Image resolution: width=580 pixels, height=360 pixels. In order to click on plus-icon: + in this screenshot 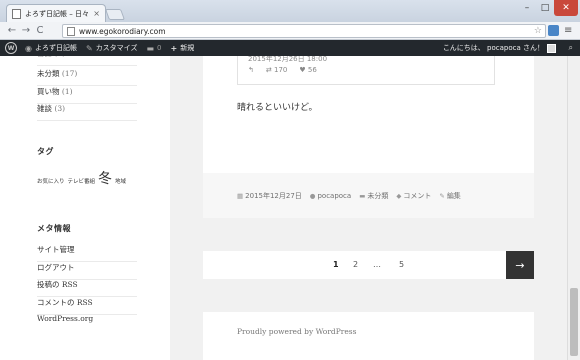, I will do `click(174, 48)`.